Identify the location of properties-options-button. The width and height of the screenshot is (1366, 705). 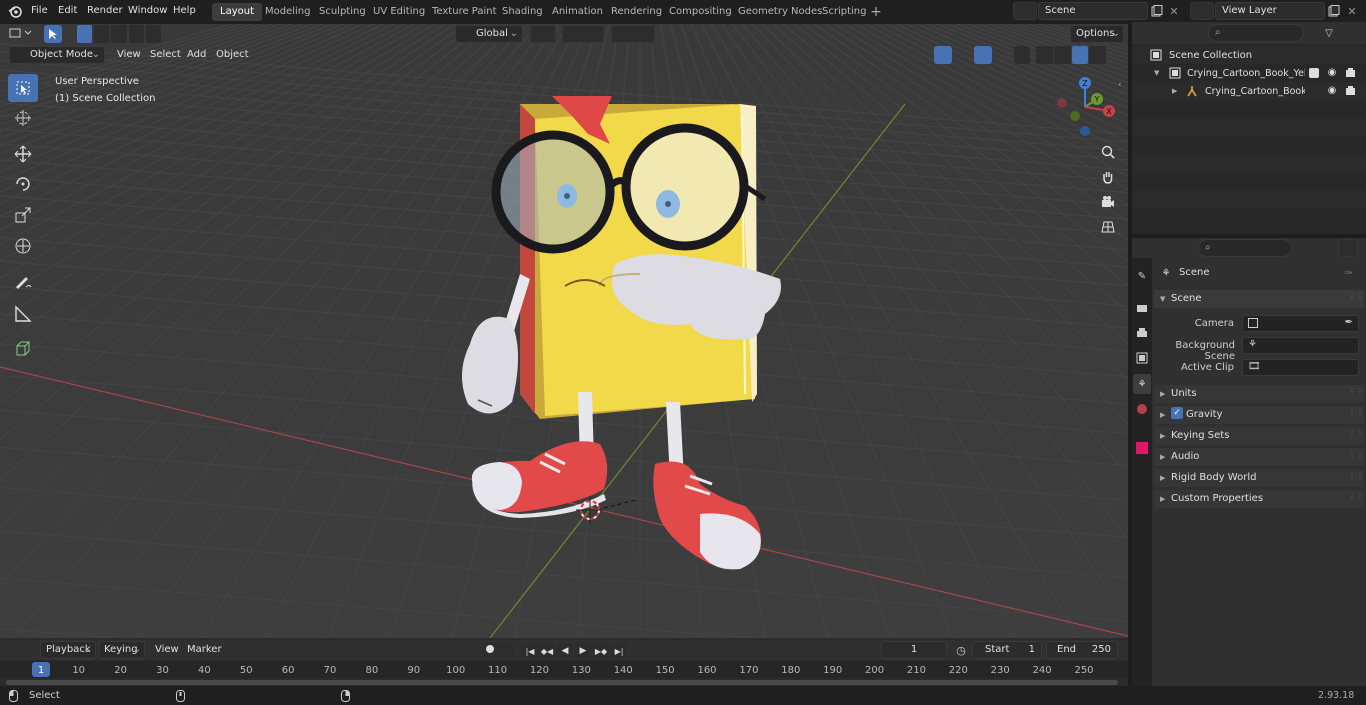
(1348, 248).